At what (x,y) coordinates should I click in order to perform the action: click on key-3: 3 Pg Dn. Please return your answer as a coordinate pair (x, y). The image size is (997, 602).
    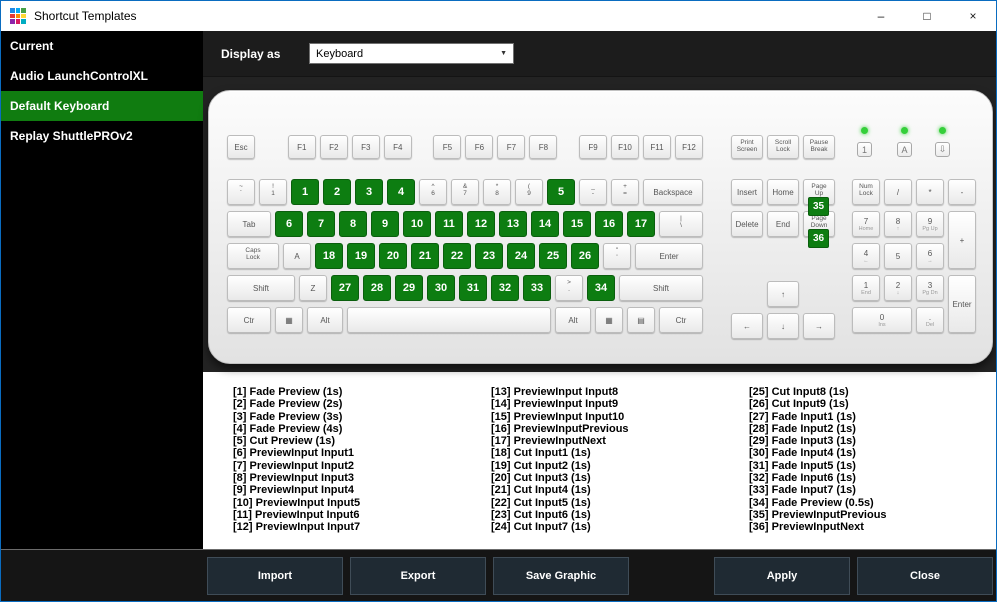
    Looking at the image, I should click on (930, 288).